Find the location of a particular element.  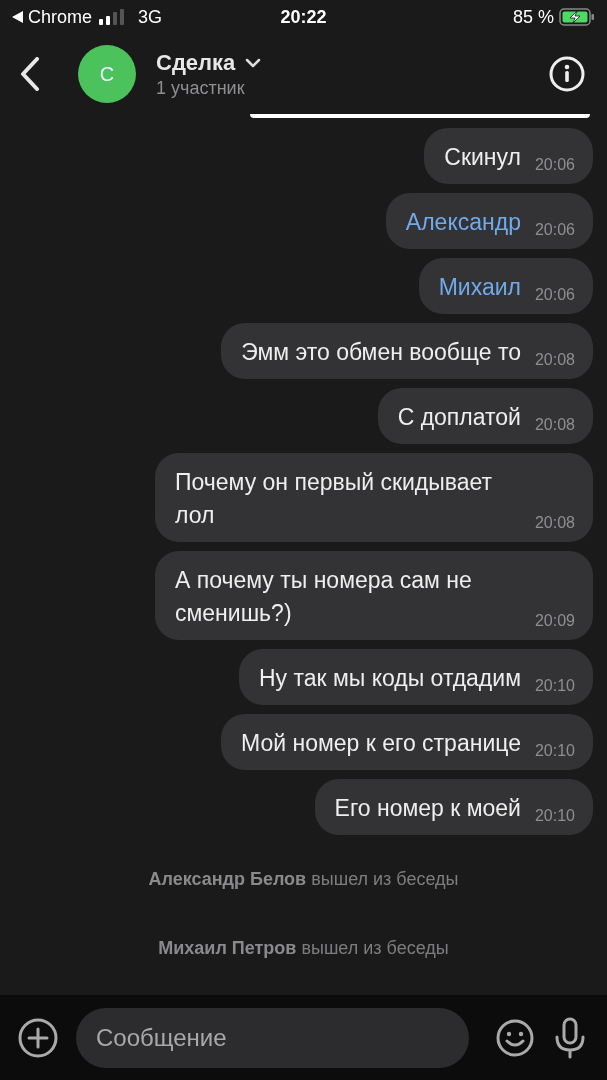

message-text: Мой номер к его странице is located at coordinates (381, 743).